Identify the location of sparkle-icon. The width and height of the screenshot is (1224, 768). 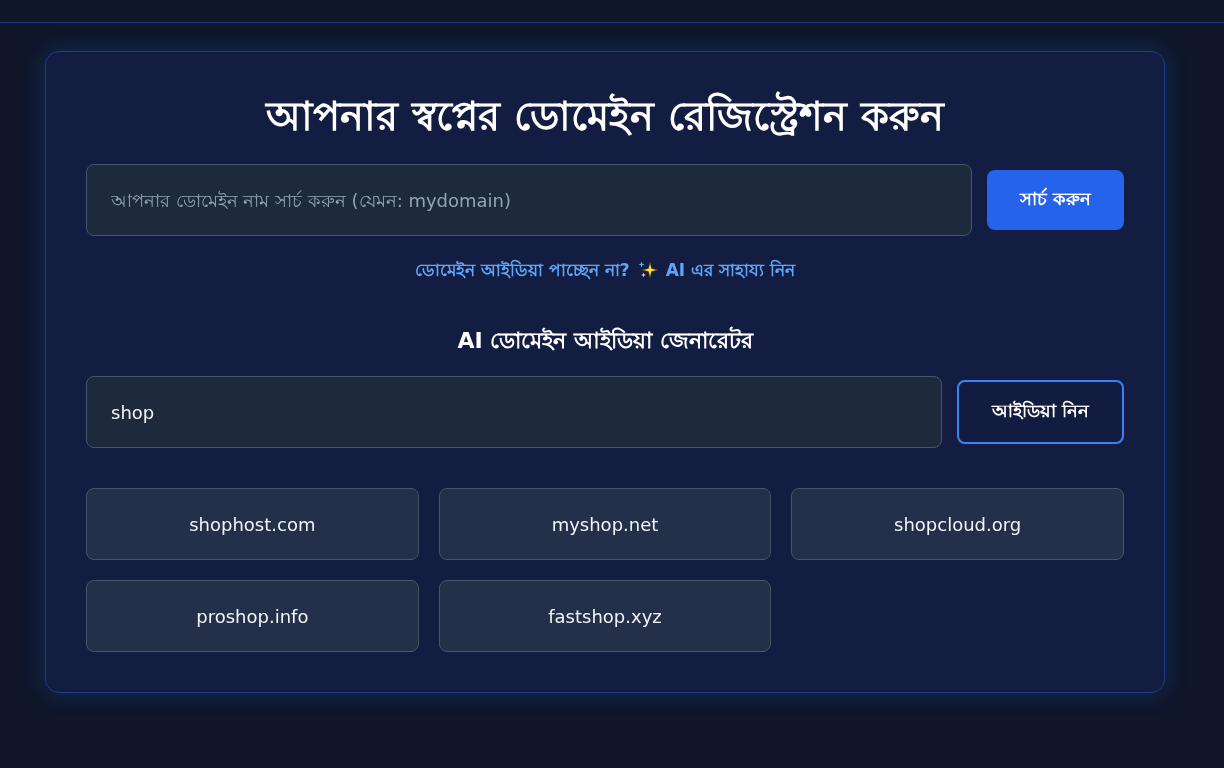
(647, 270).